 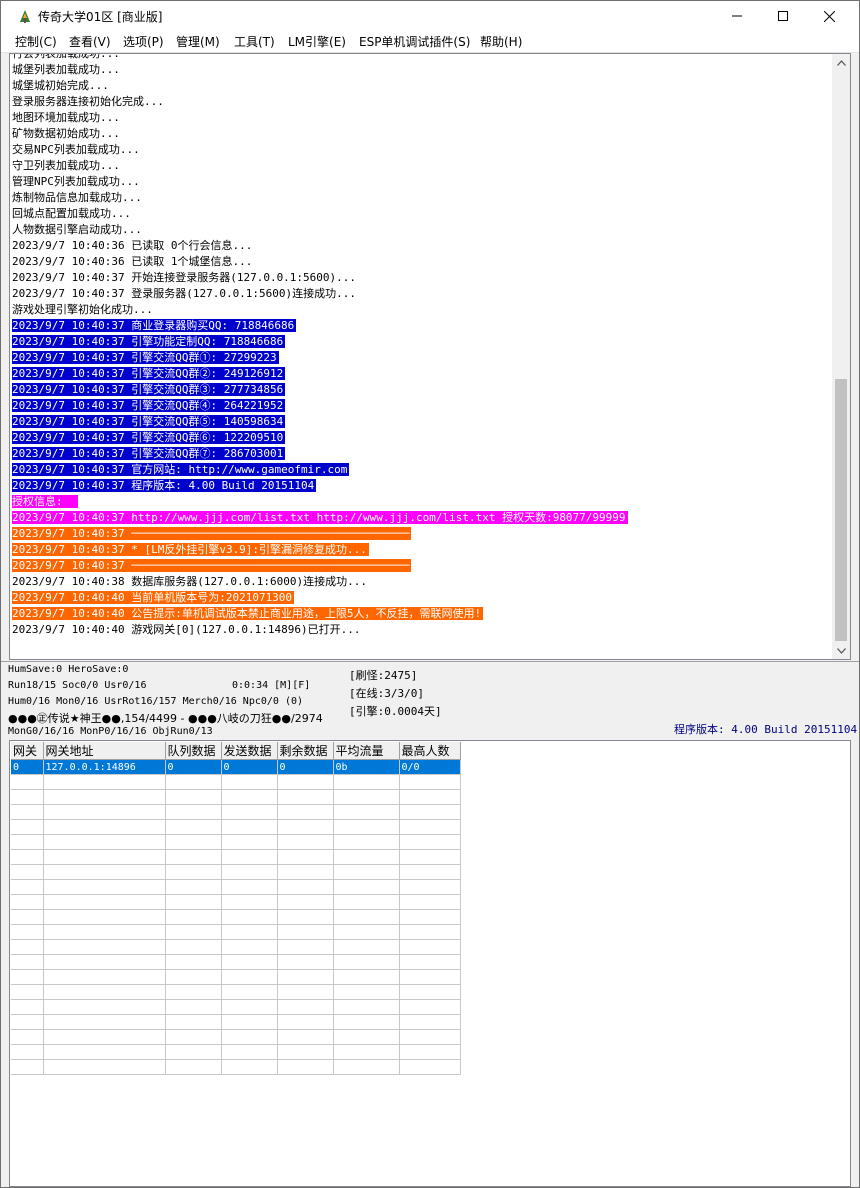 What do you see at coordinates (841, 650) in the screenshot?
I see `scroll-down-button` at bounding box center [841, 650].